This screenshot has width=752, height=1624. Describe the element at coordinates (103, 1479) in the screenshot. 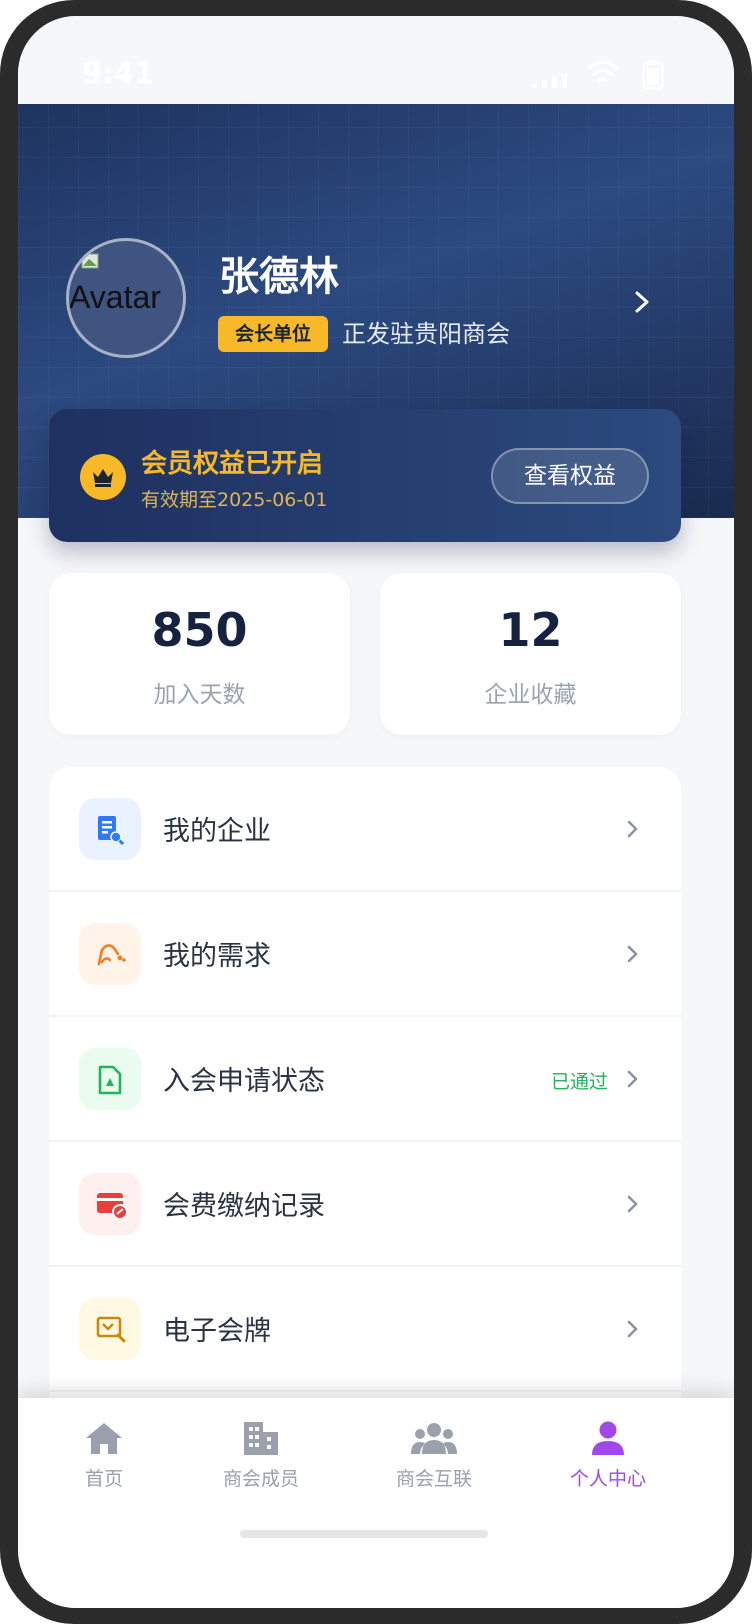

I see `tab-label: 首页` at that location.